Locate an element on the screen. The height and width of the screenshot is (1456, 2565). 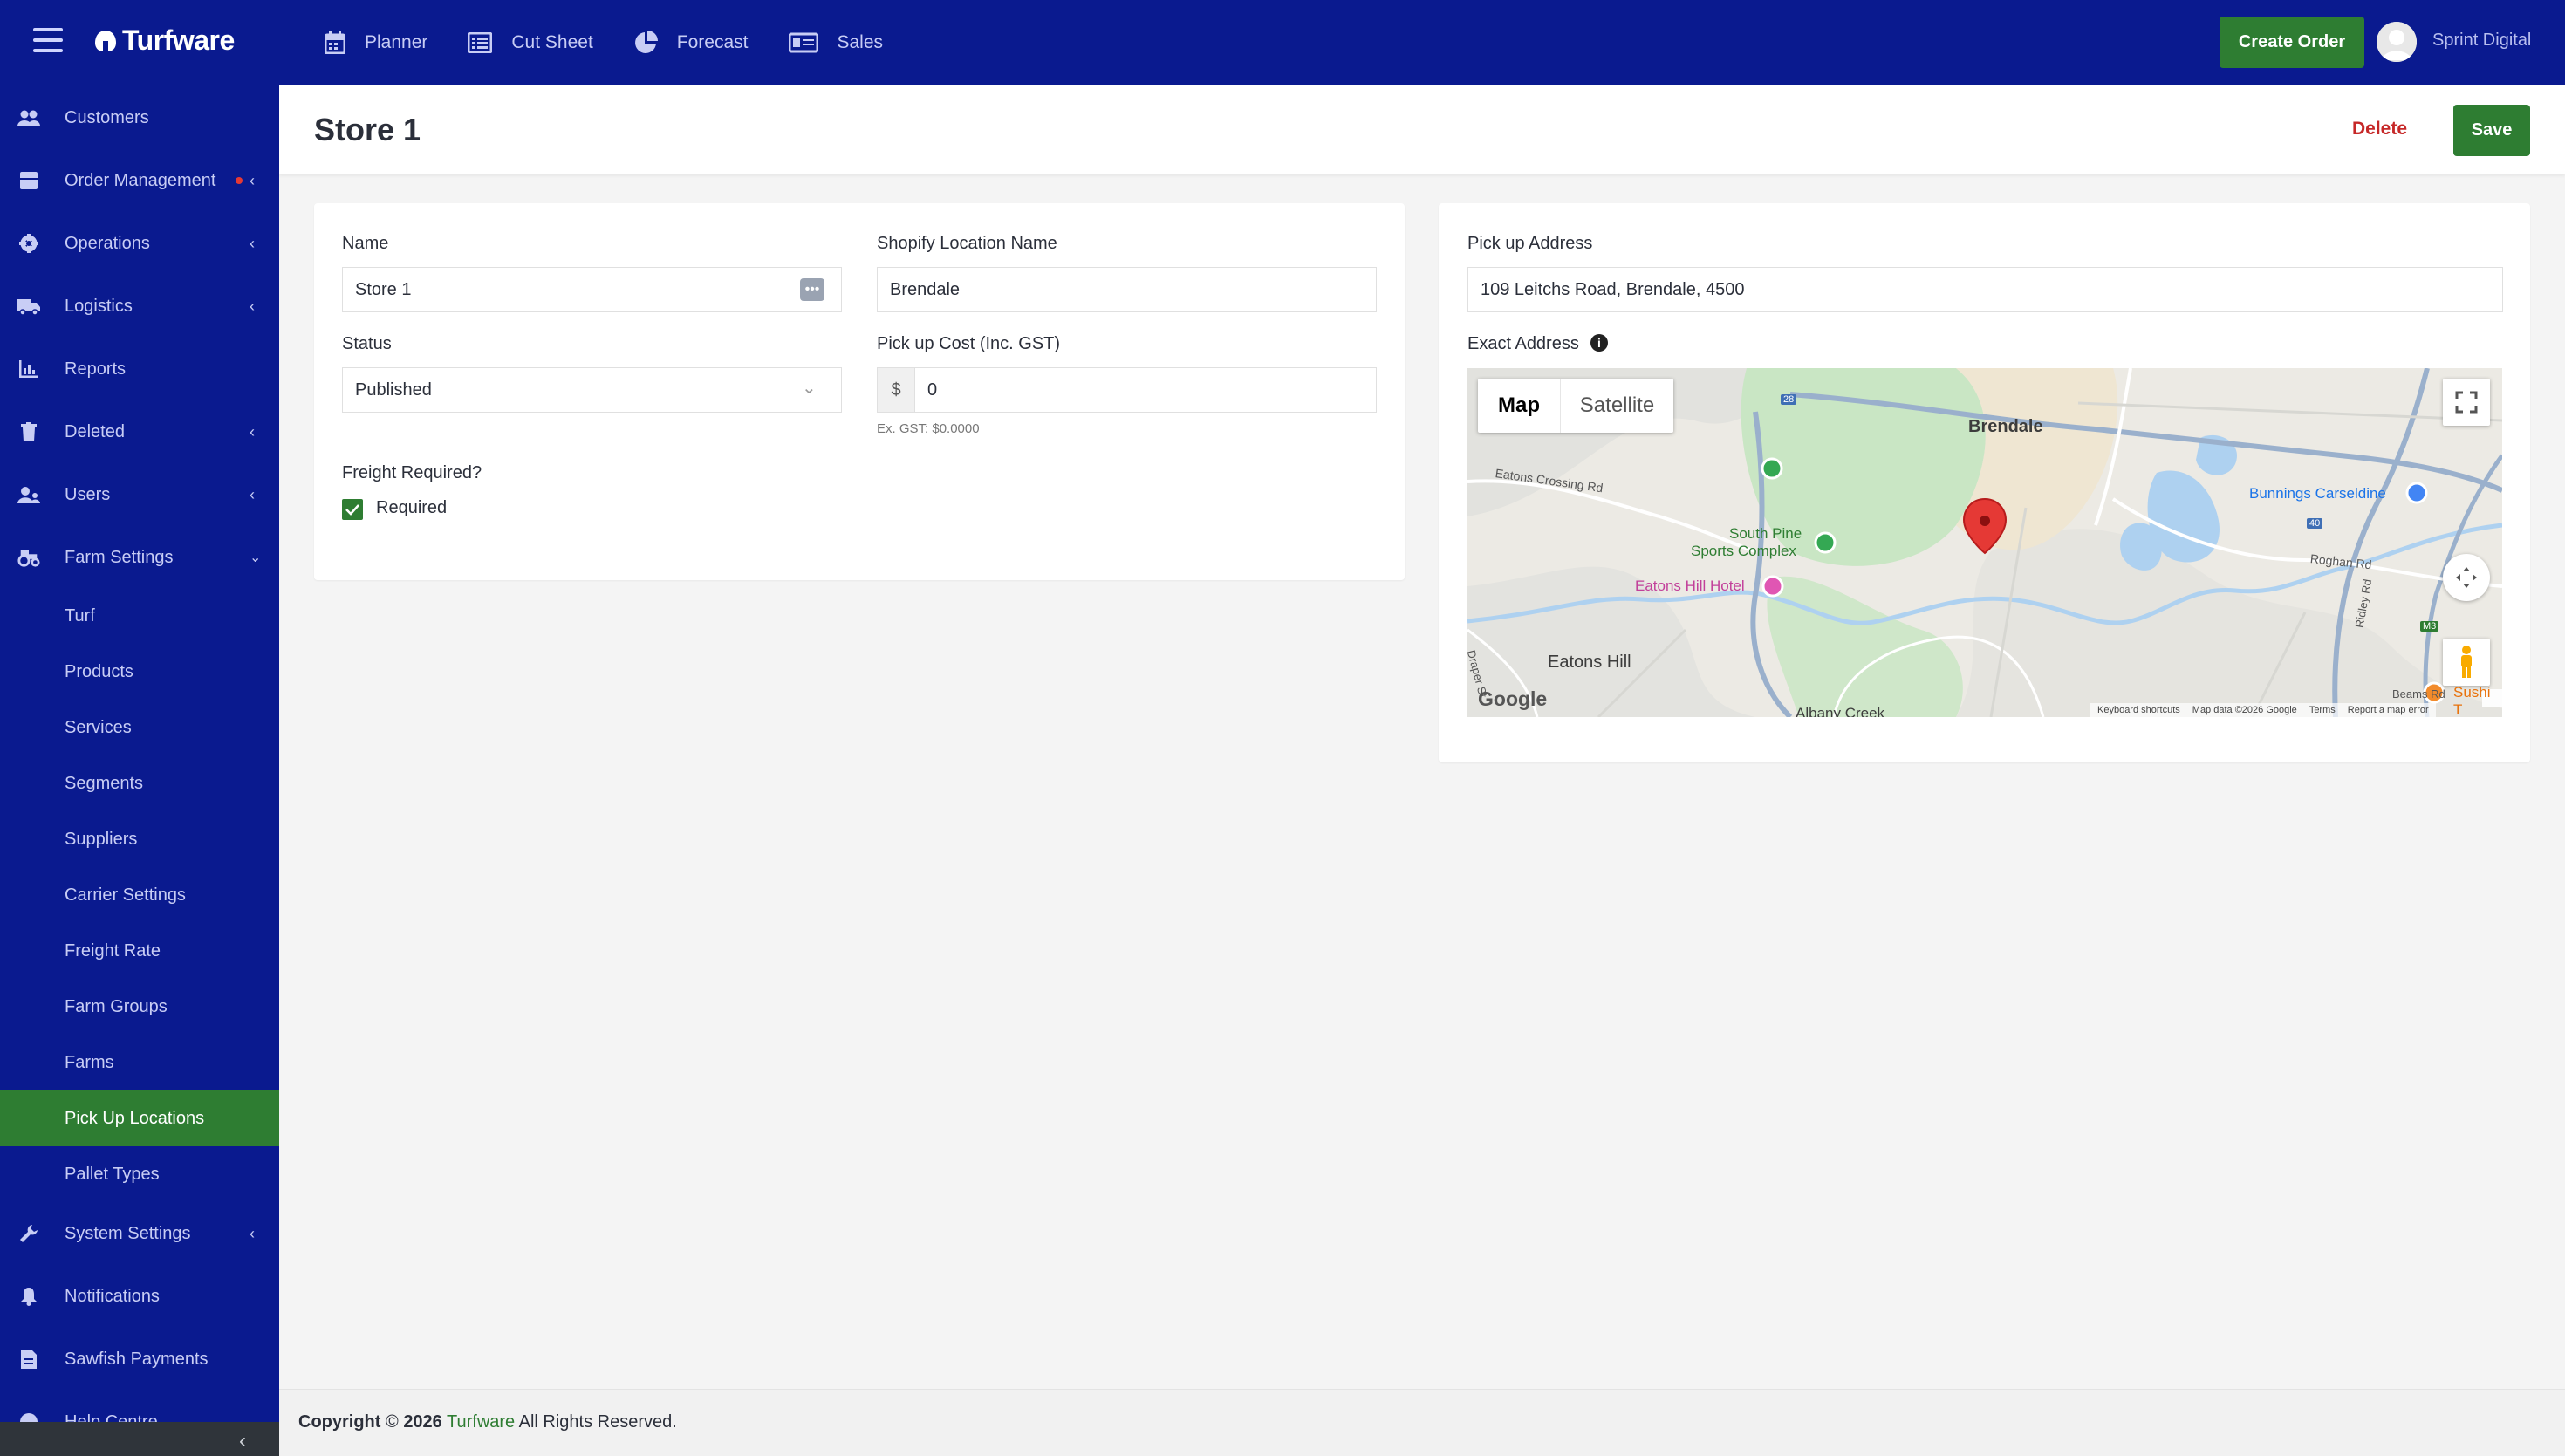
document-icon is located at coordinates (28, 1359).